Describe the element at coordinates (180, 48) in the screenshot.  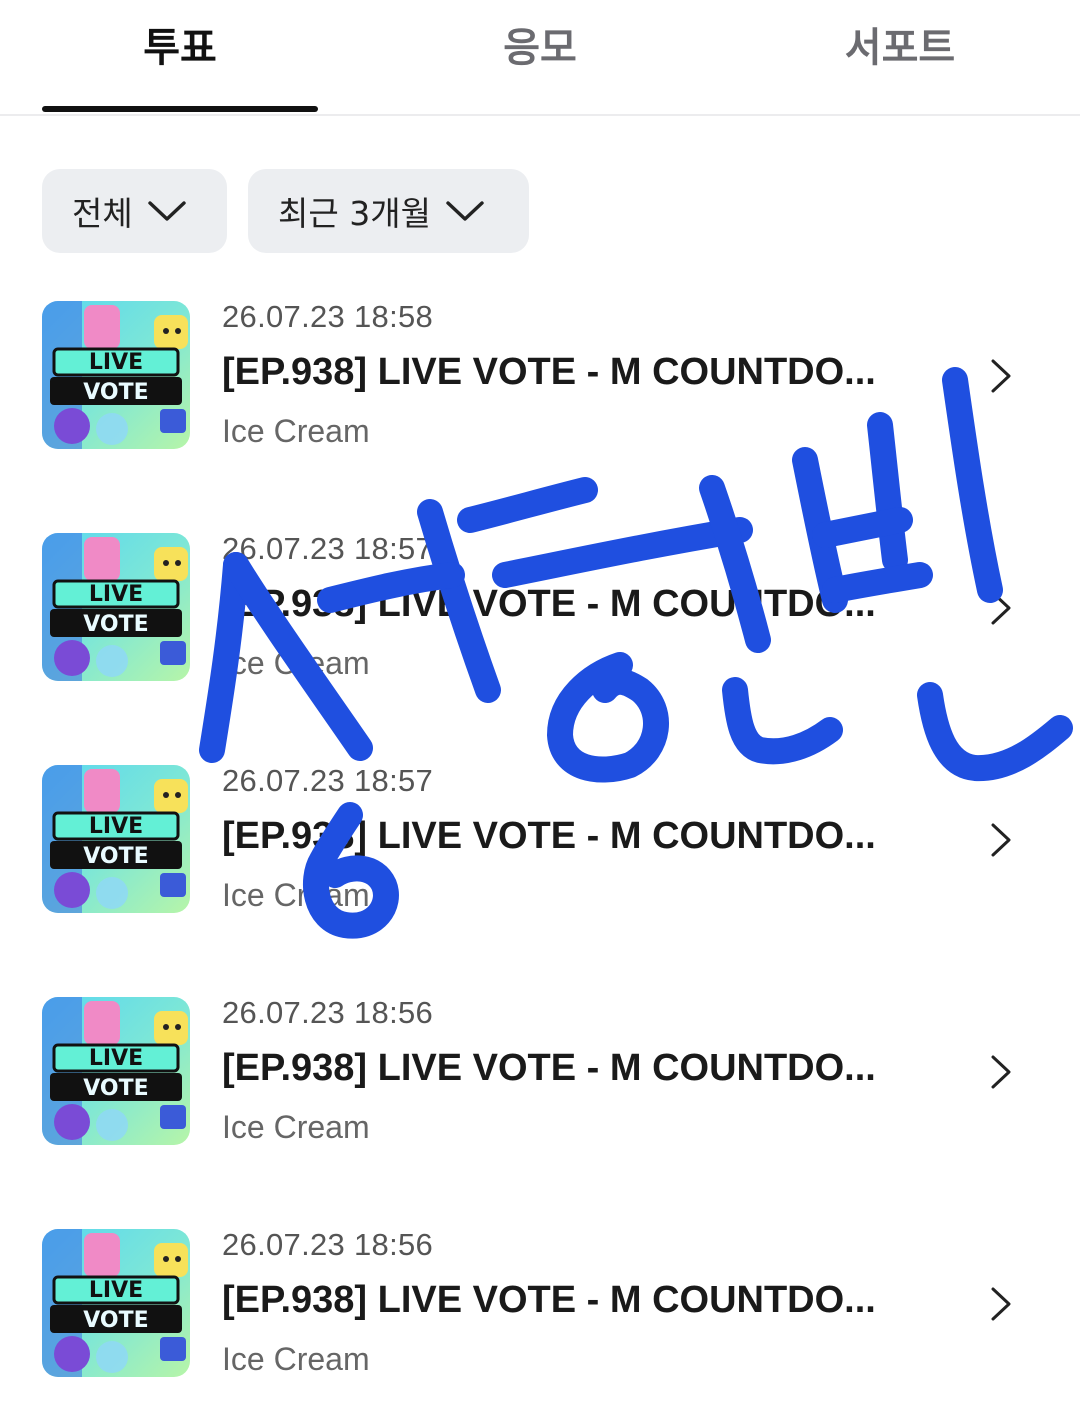
I see `tab-vote: 투표` at that location.